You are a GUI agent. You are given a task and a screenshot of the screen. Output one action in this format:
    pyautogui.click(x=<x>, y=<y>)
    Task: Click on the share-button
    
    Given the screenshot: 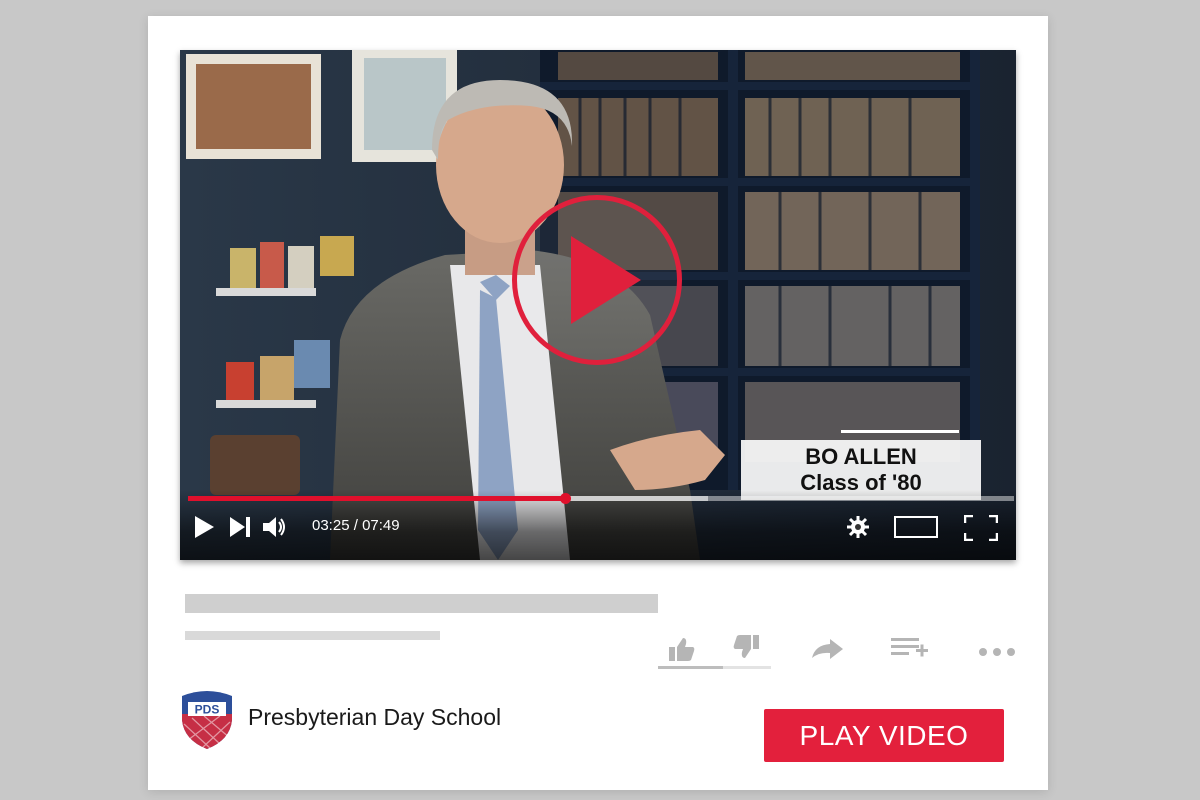 What is the action you would take?
    pyautogui.click(x=827, y=651)
    